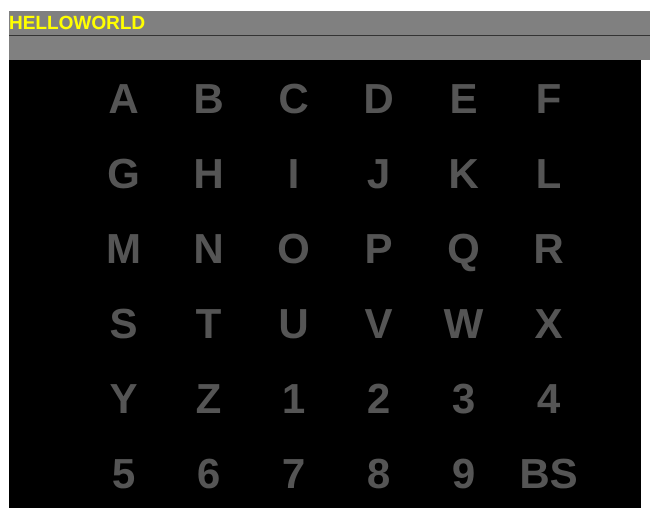 Image resolution: width=650 pixels, height=509 pixels. What do you see at coordinates (548, 472) in the screenshot?
I see `key-button: BS` at bounding box center [548, 472].